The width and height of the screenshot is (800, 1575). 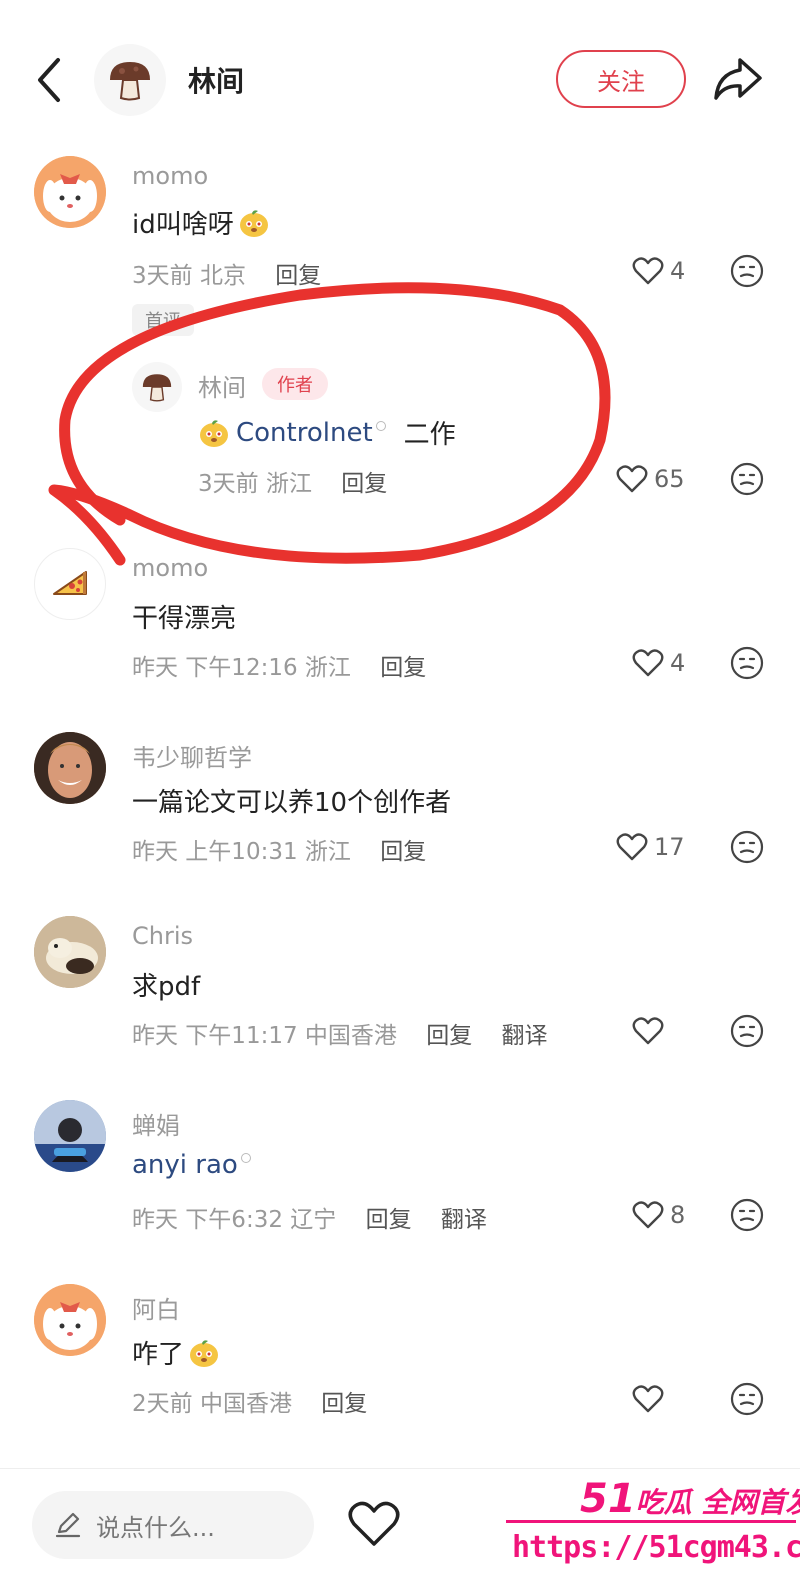 I want to click on like-count: 8, so click(x=678, y=1215).